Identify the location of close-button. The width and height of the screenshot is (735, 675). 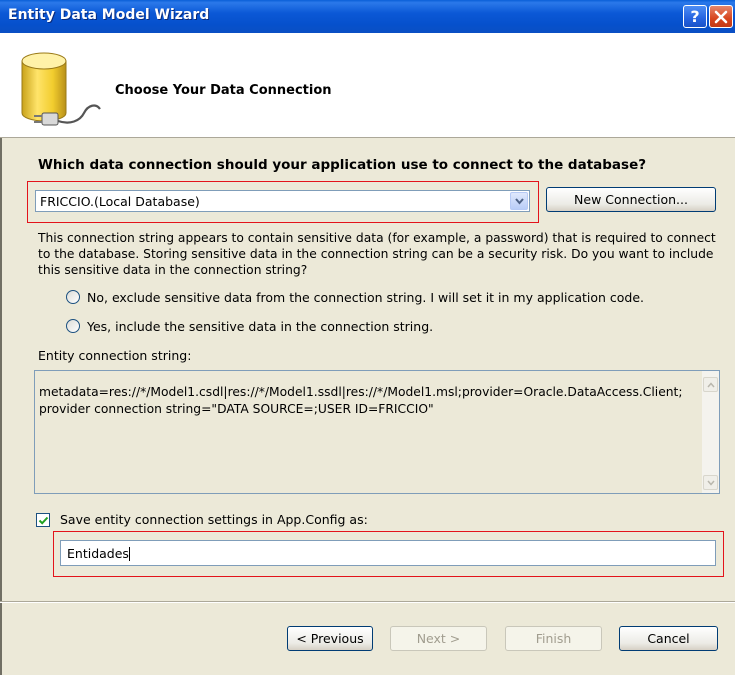
(721, 16).